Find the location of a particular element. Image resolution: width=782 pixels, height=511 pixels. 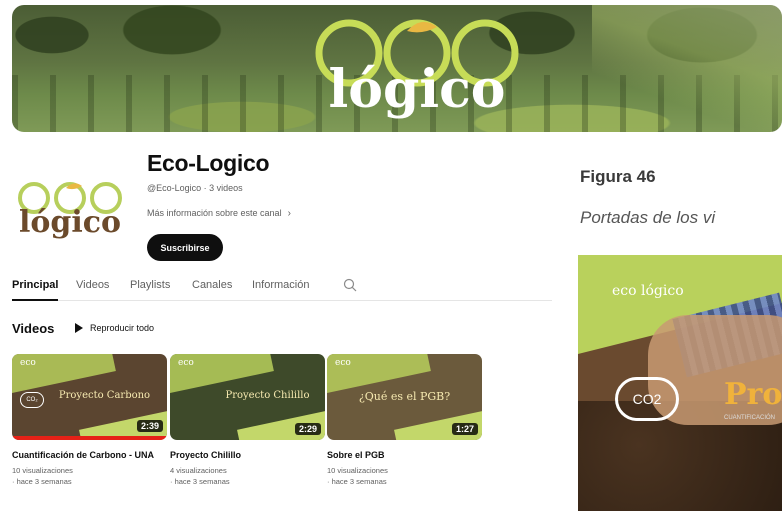

tab-playlists: Playlists is located at coordinates (150, 290).